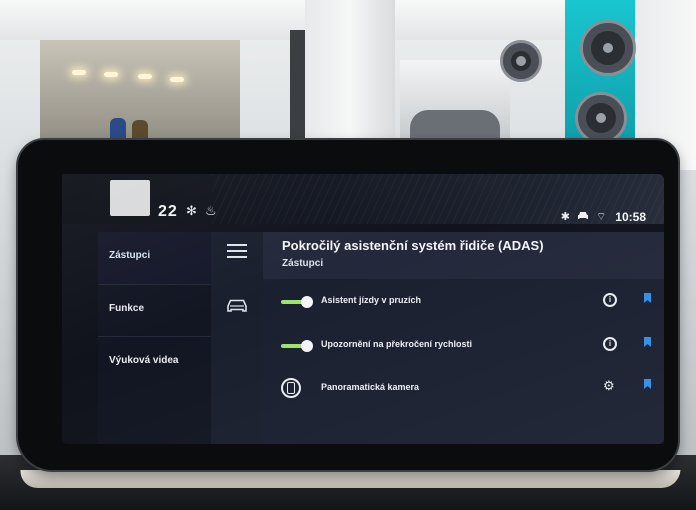  I want to click on dashboard-trim, so click(350, 479).